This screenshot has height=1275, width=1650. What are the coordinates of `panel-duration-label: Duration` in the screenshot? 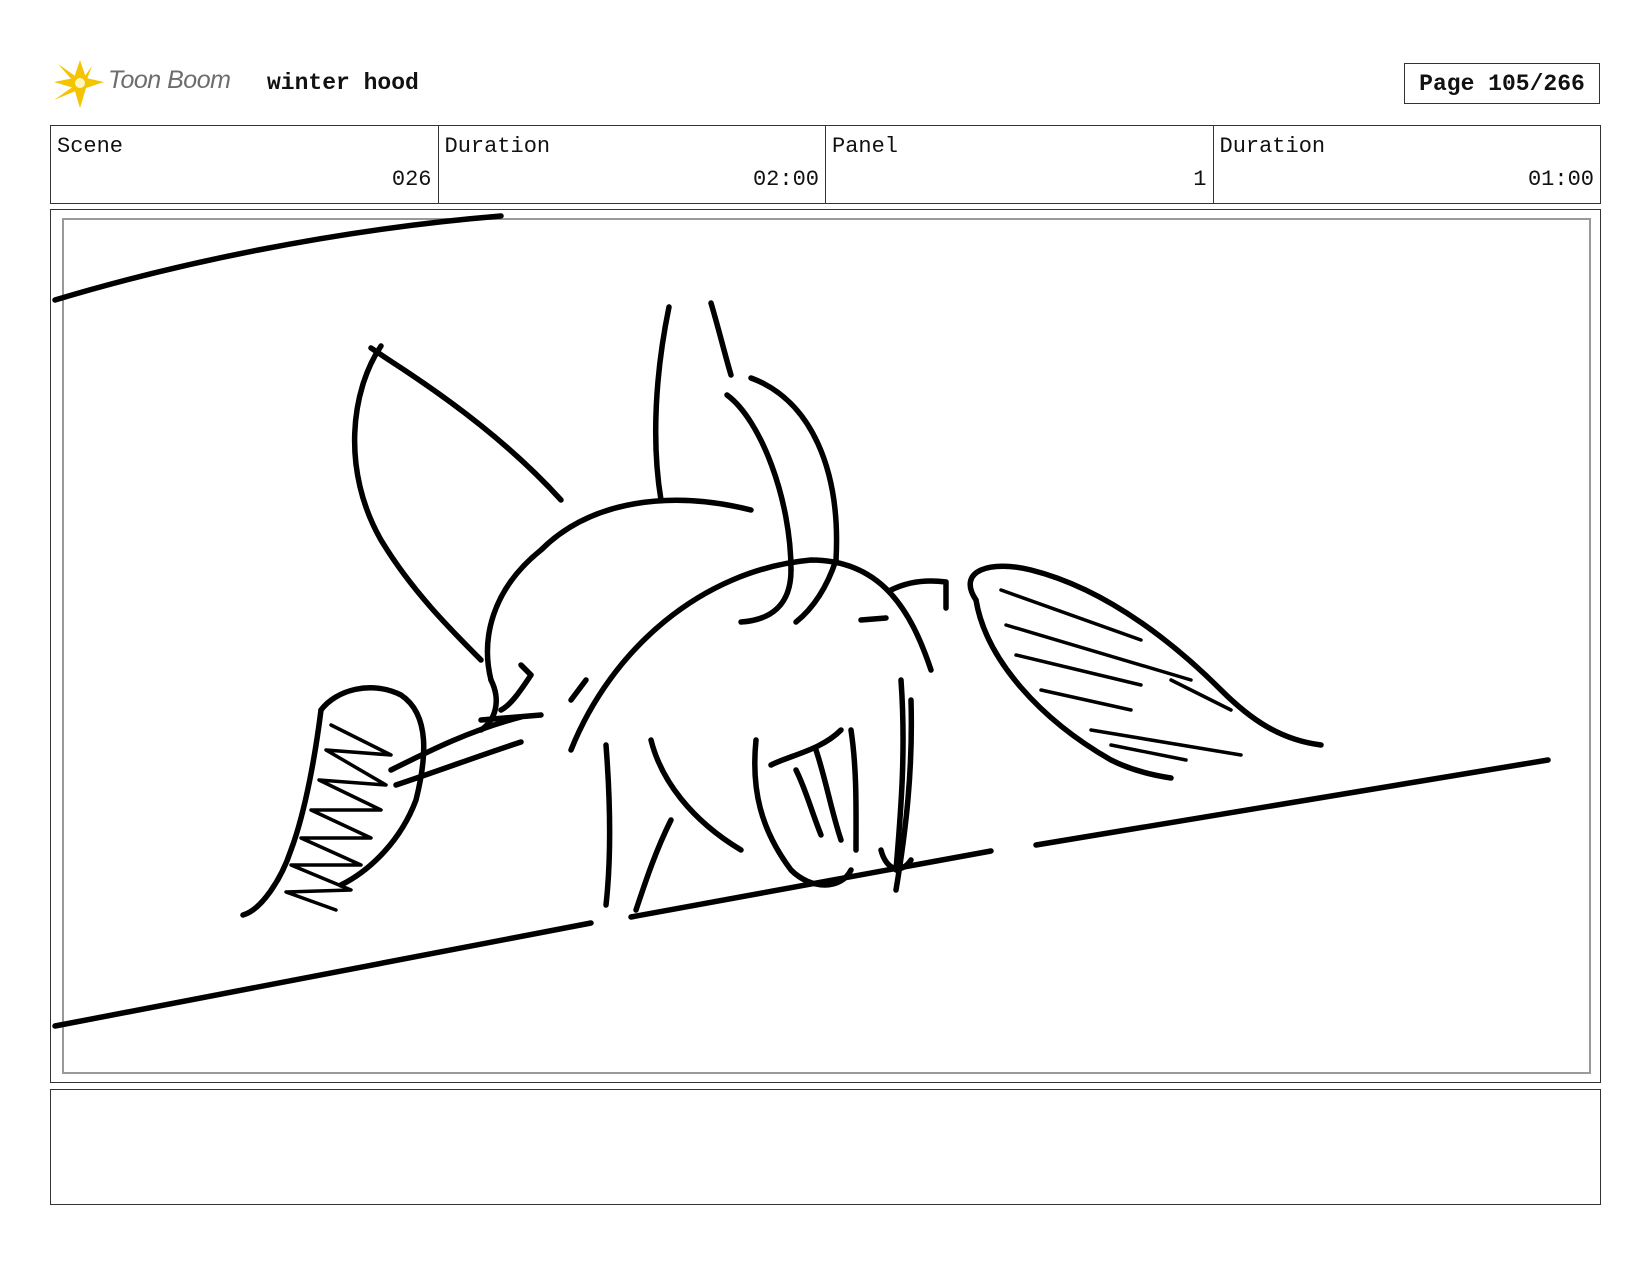 It's located at (1272, 146).